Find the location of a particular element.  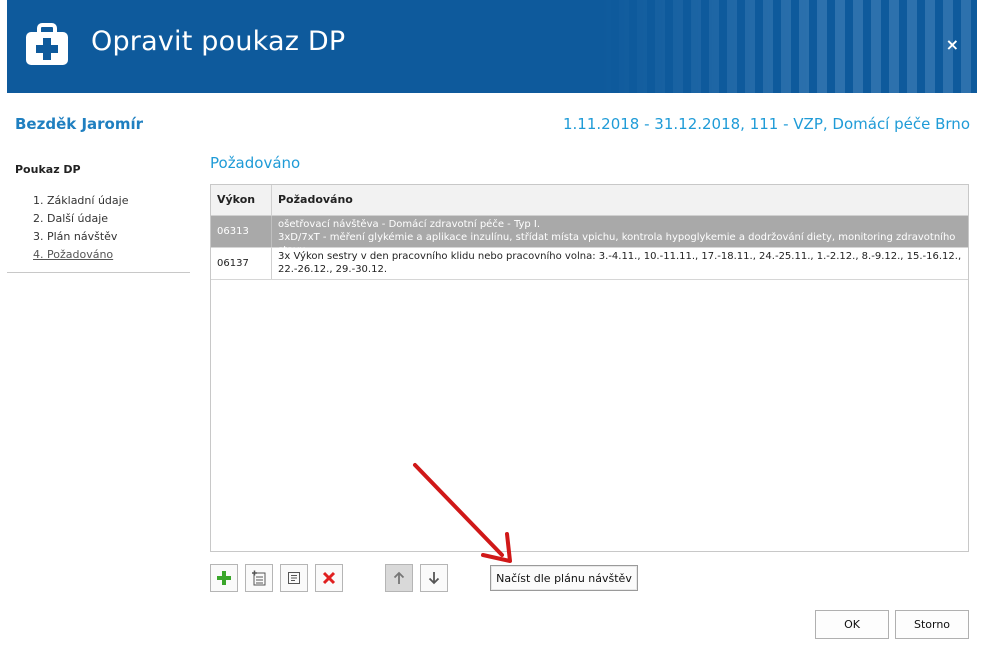

ok-button: OK is located at coordinates (852, 624).